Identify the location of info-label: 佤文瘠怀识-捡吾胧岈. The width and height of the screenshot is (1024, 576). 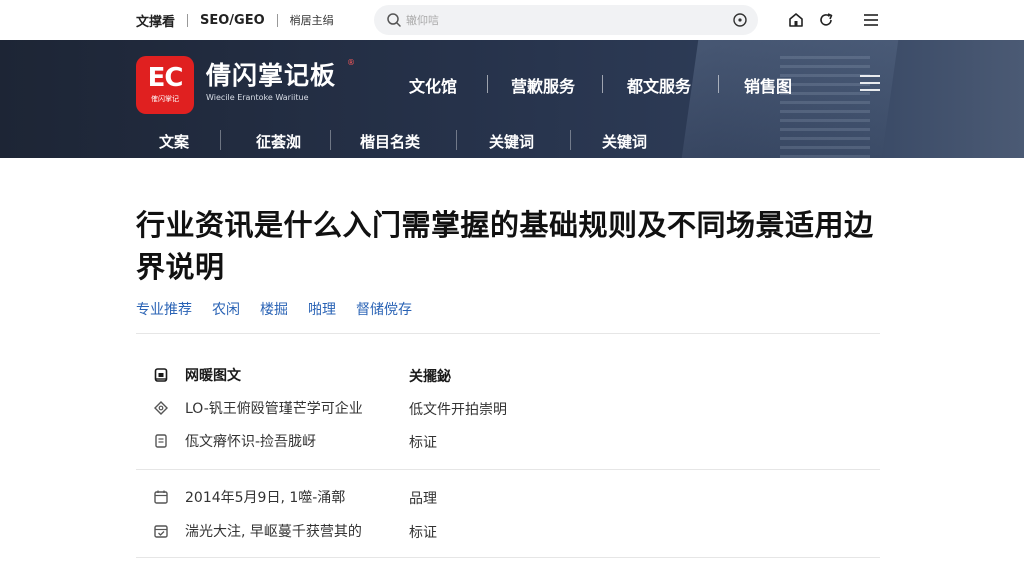
(251, 442).